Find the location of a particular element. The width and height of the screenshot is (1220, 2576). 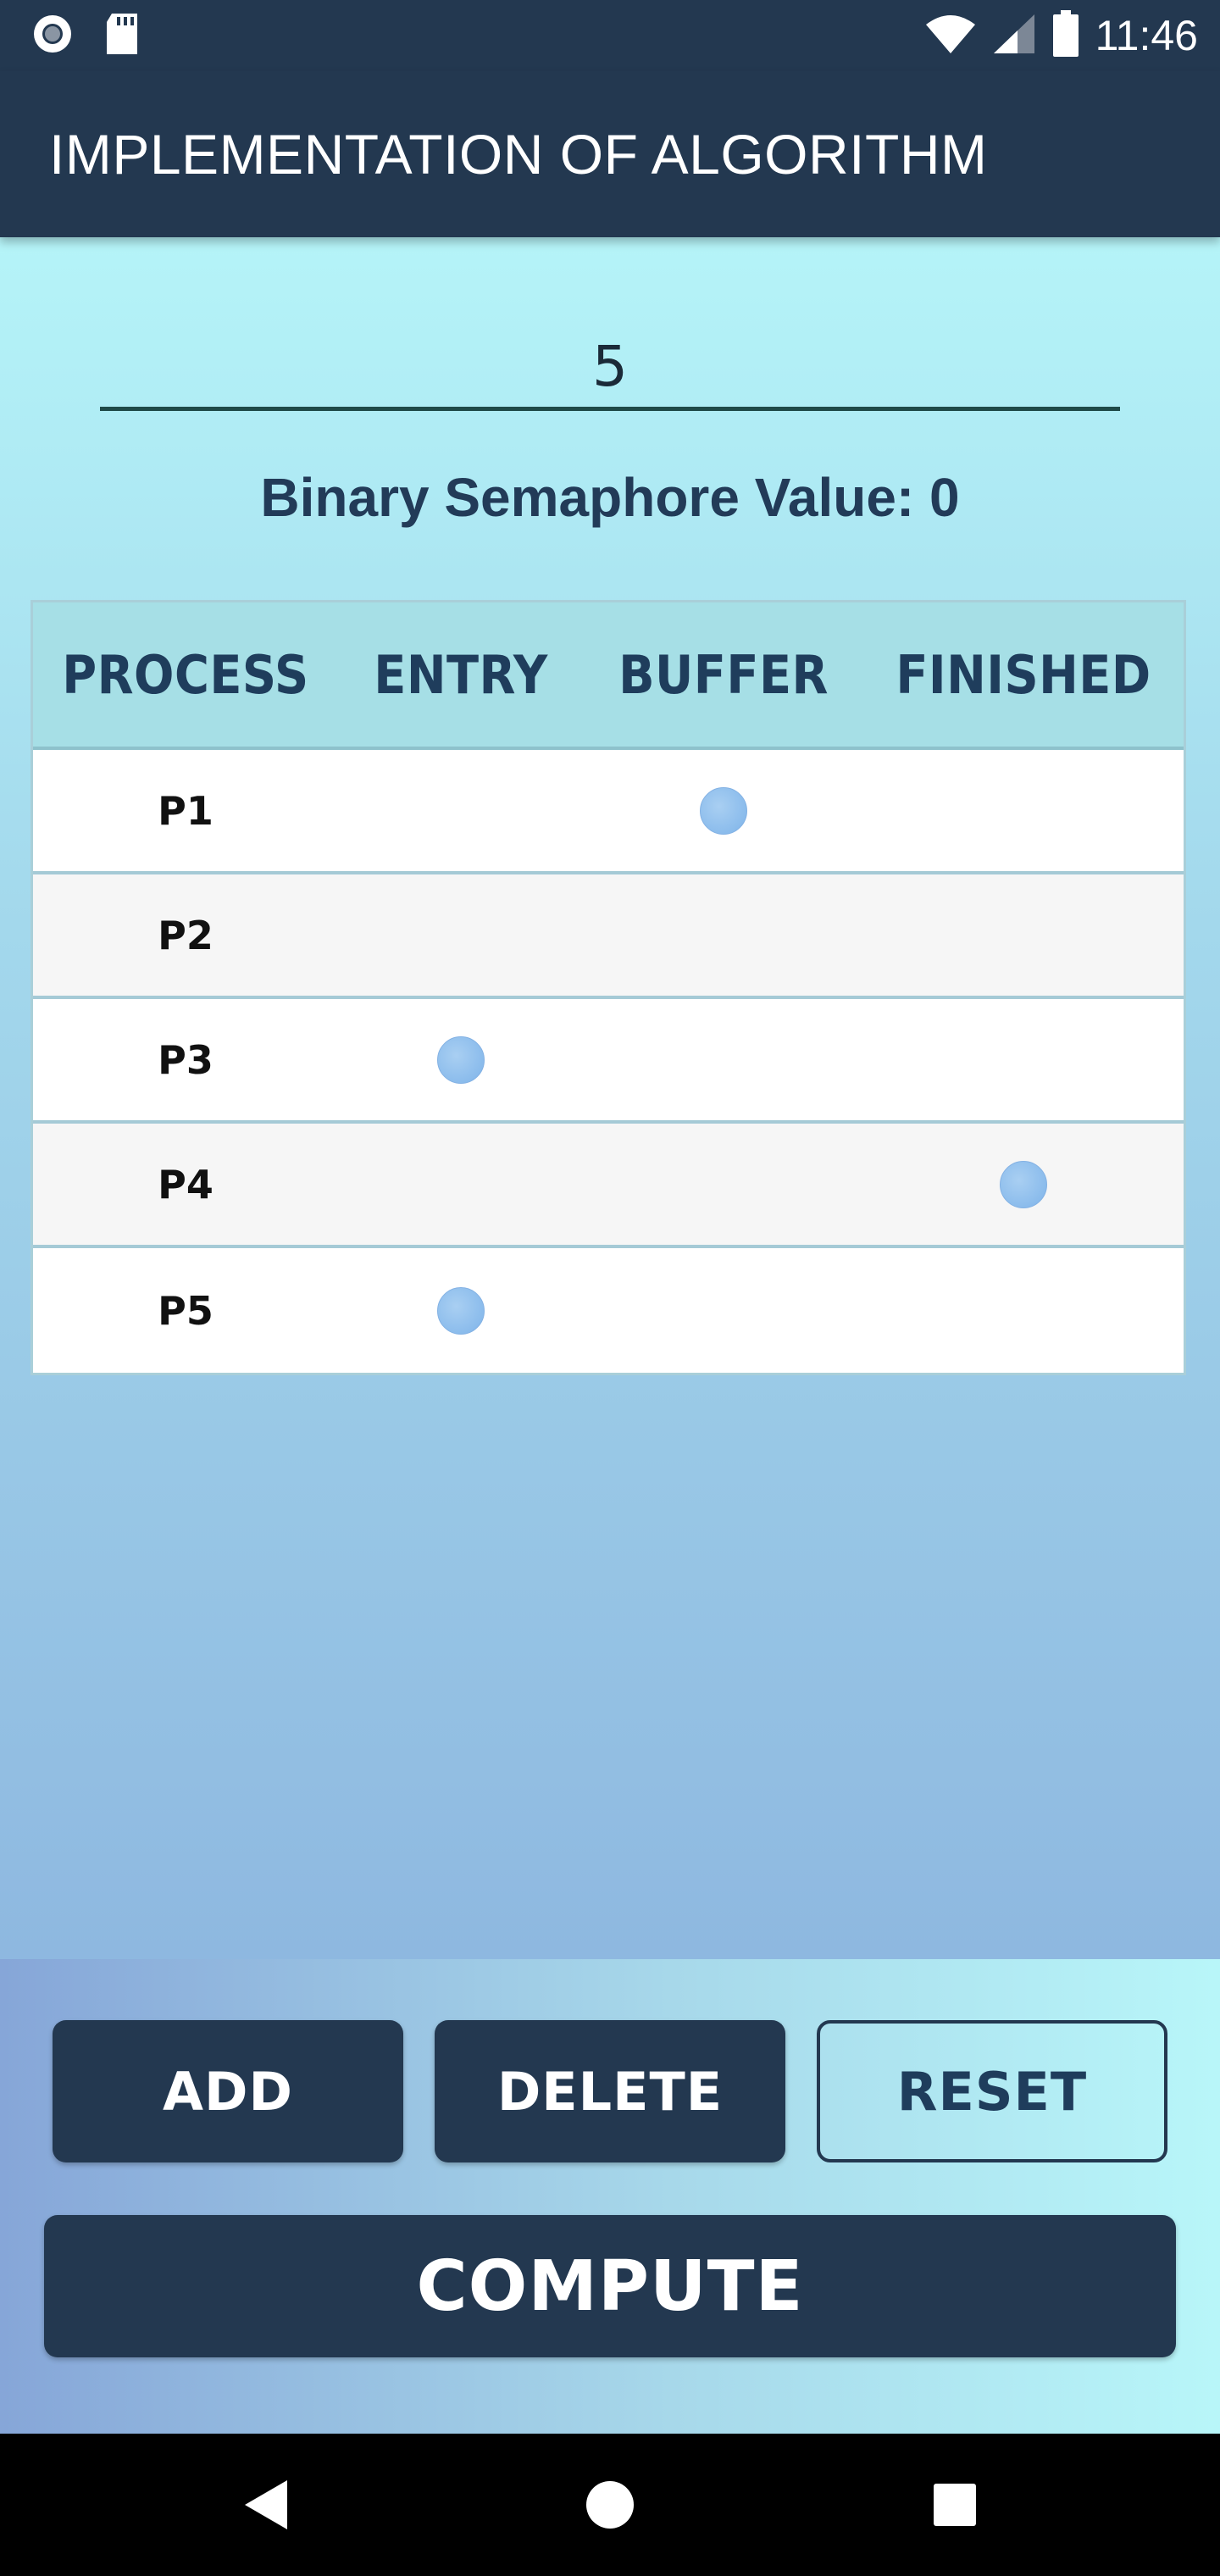

process-name: P2 is located at coordinates (186, 935).